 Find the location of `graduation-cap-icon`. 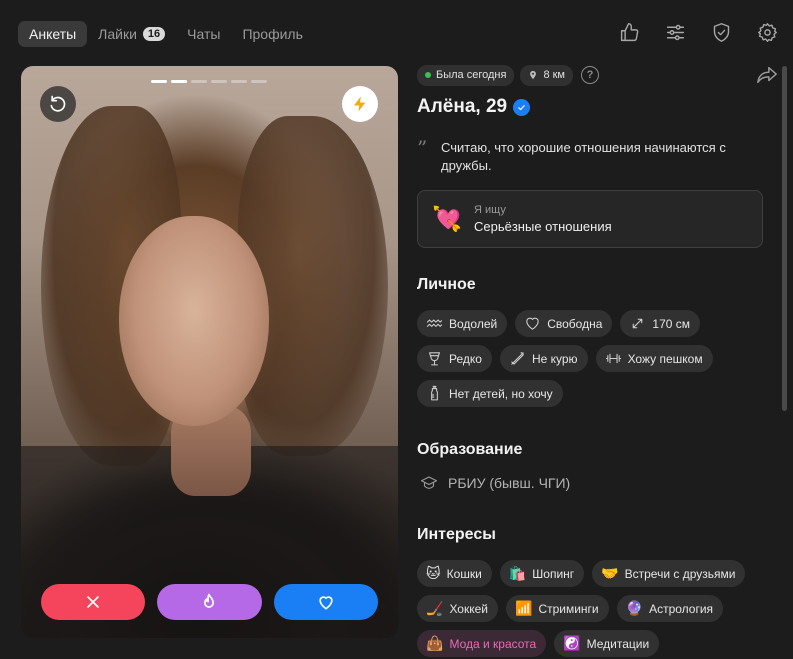

graduation-cap-icon is located at coordinates (429, 482).